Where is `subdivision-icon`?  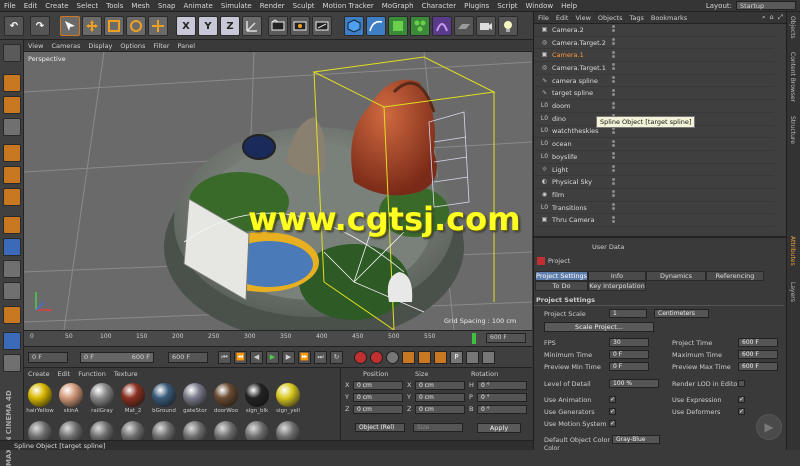
subdivision-icon is located at coordinates (398, 26).